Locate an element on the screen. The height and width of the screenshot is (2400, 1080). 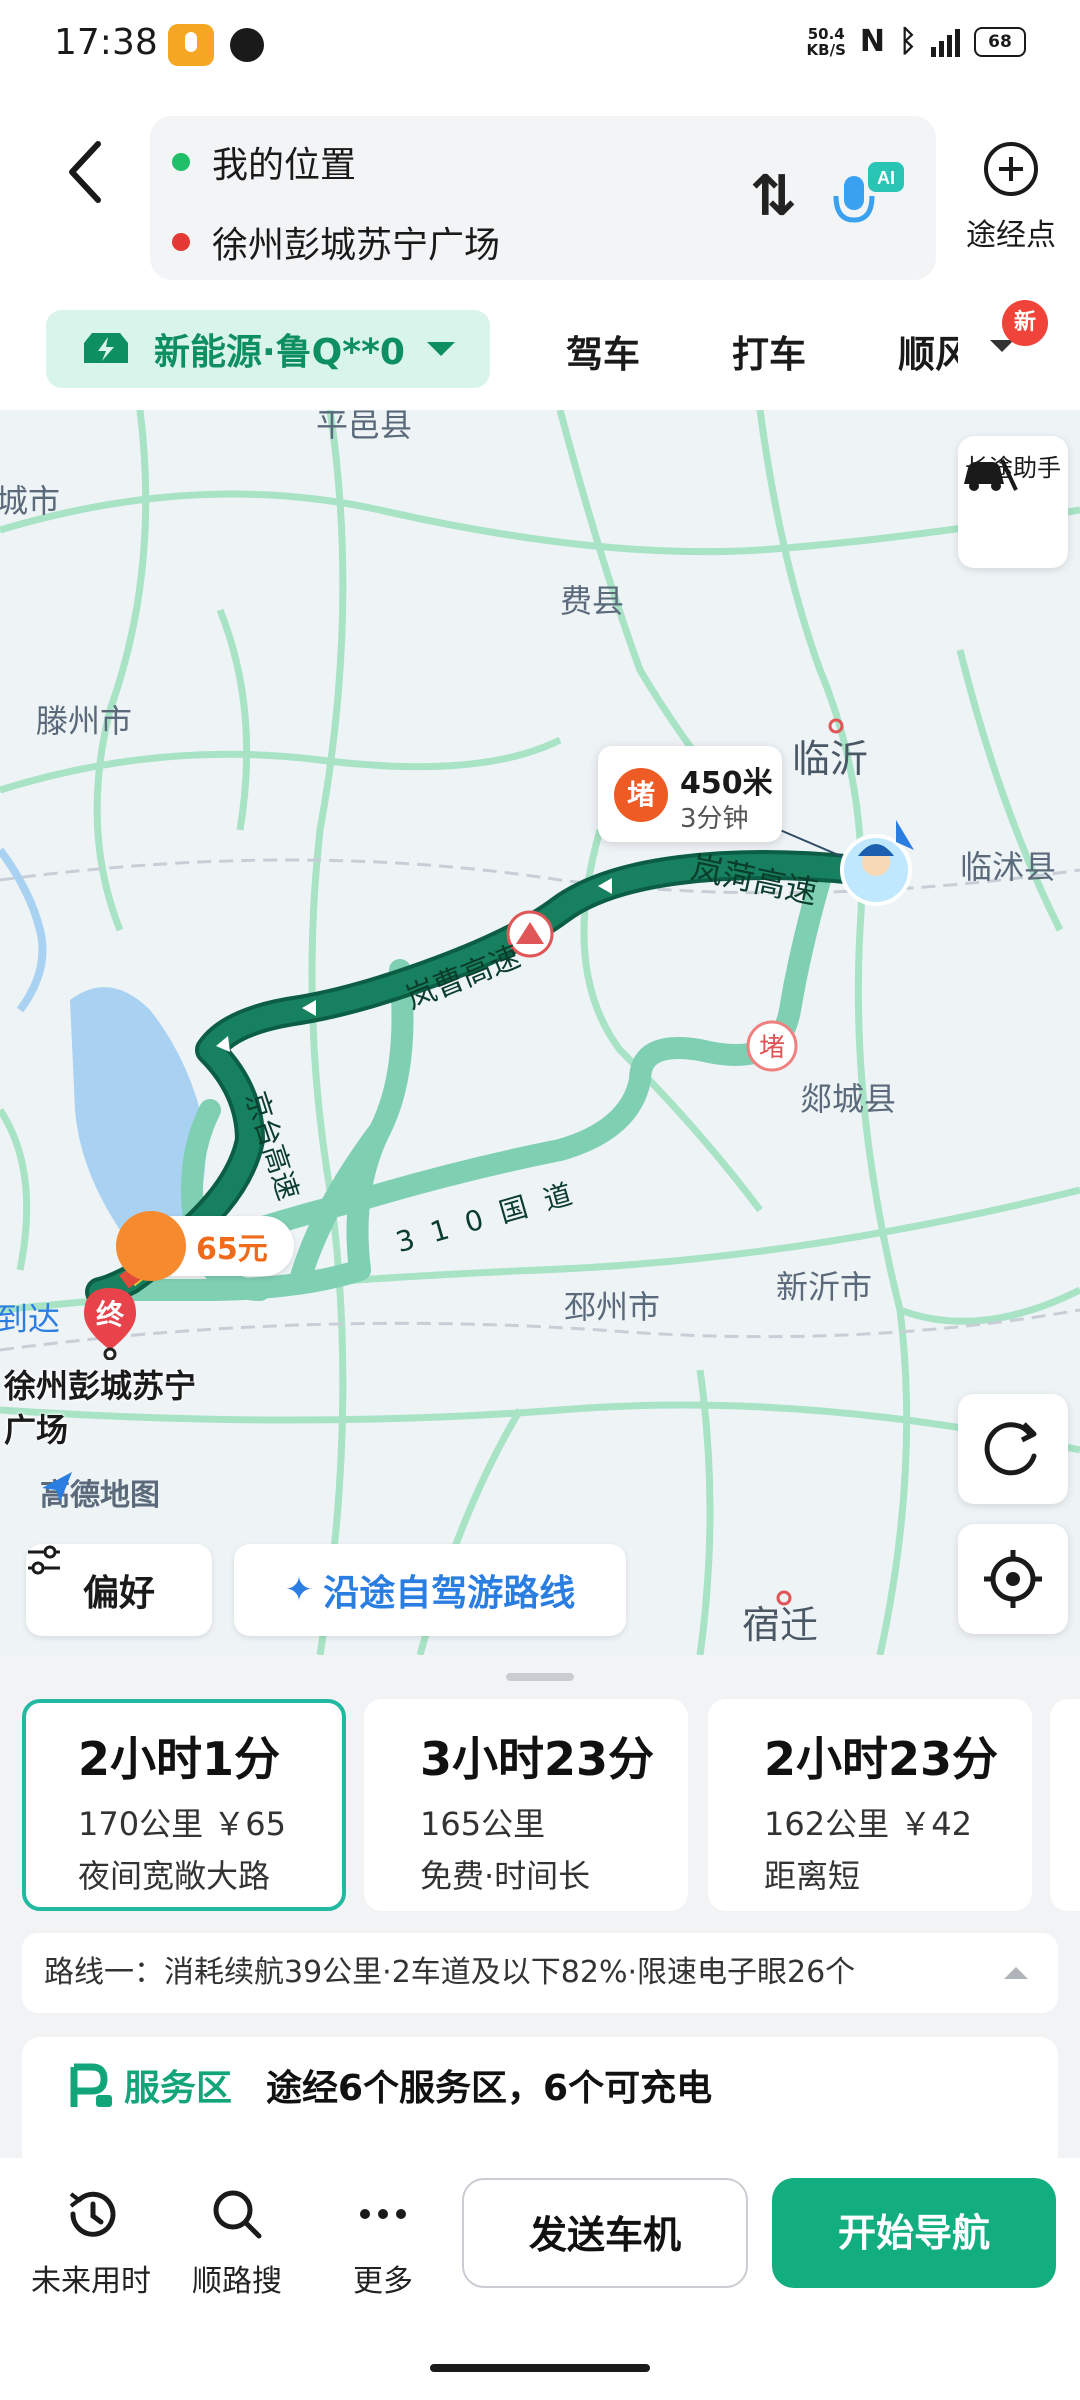
refresh-icon is located at coordinates (1010, 1449).